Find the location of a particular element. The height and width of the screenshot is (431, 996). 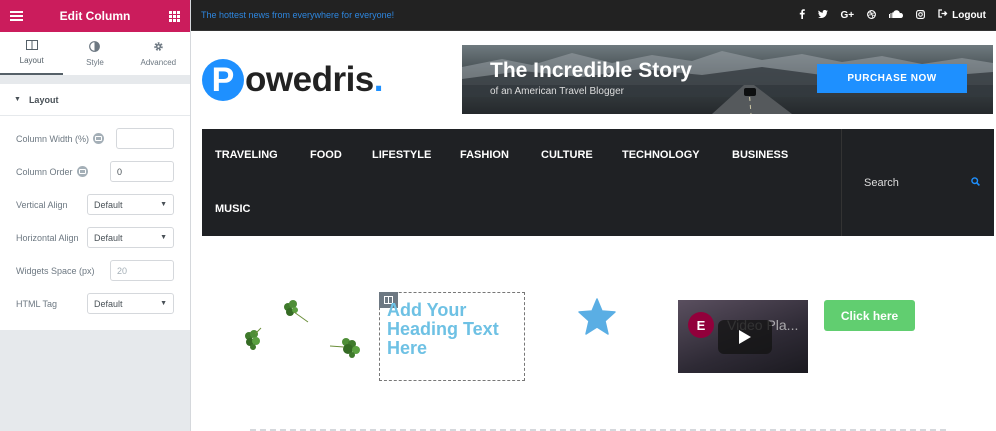

google-plus-icon: G+ is located at coordinates (848, 15).